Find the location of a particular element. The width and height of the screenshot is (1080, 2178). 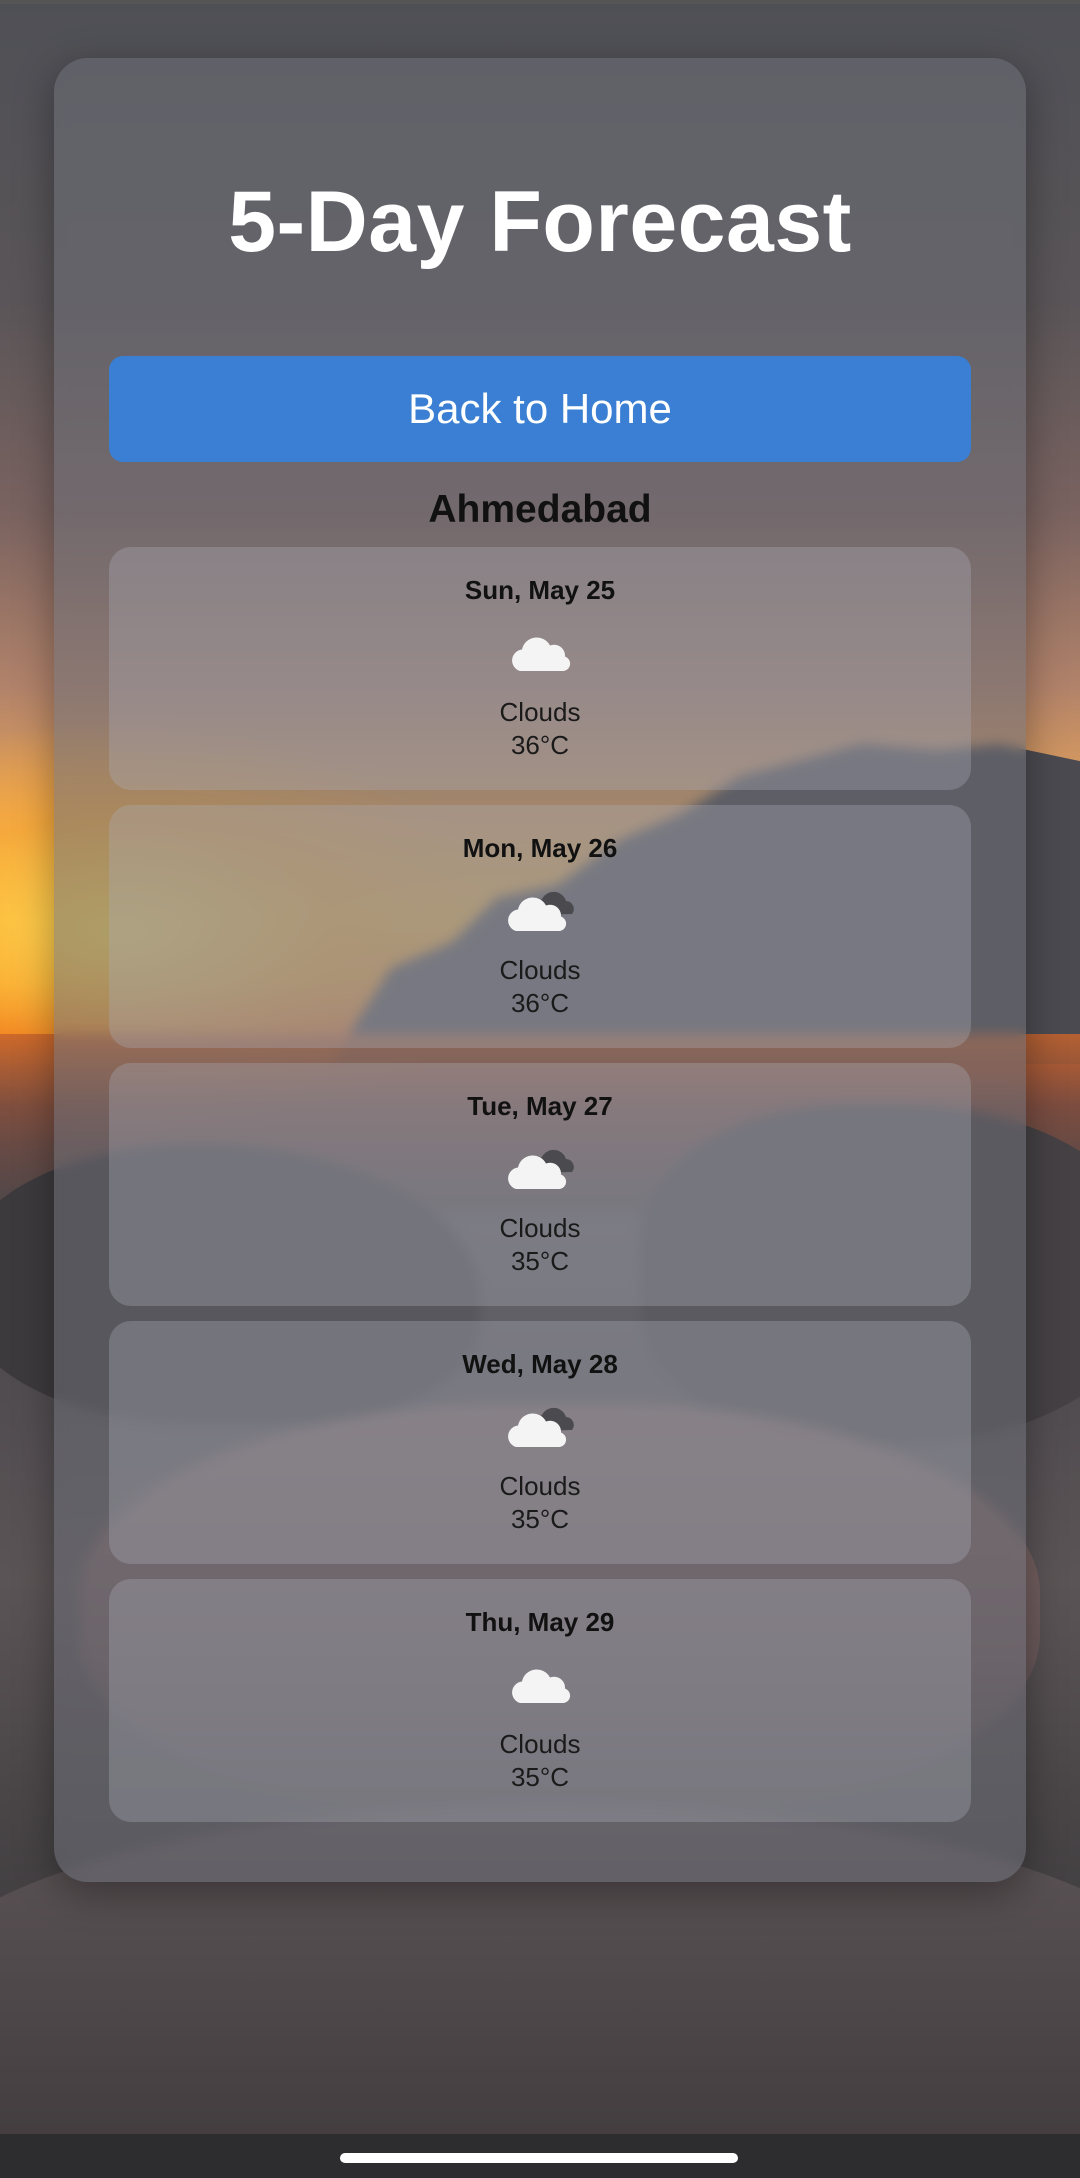

forecast-date: Tue, May 27 is located at coordinates (540, 1106).